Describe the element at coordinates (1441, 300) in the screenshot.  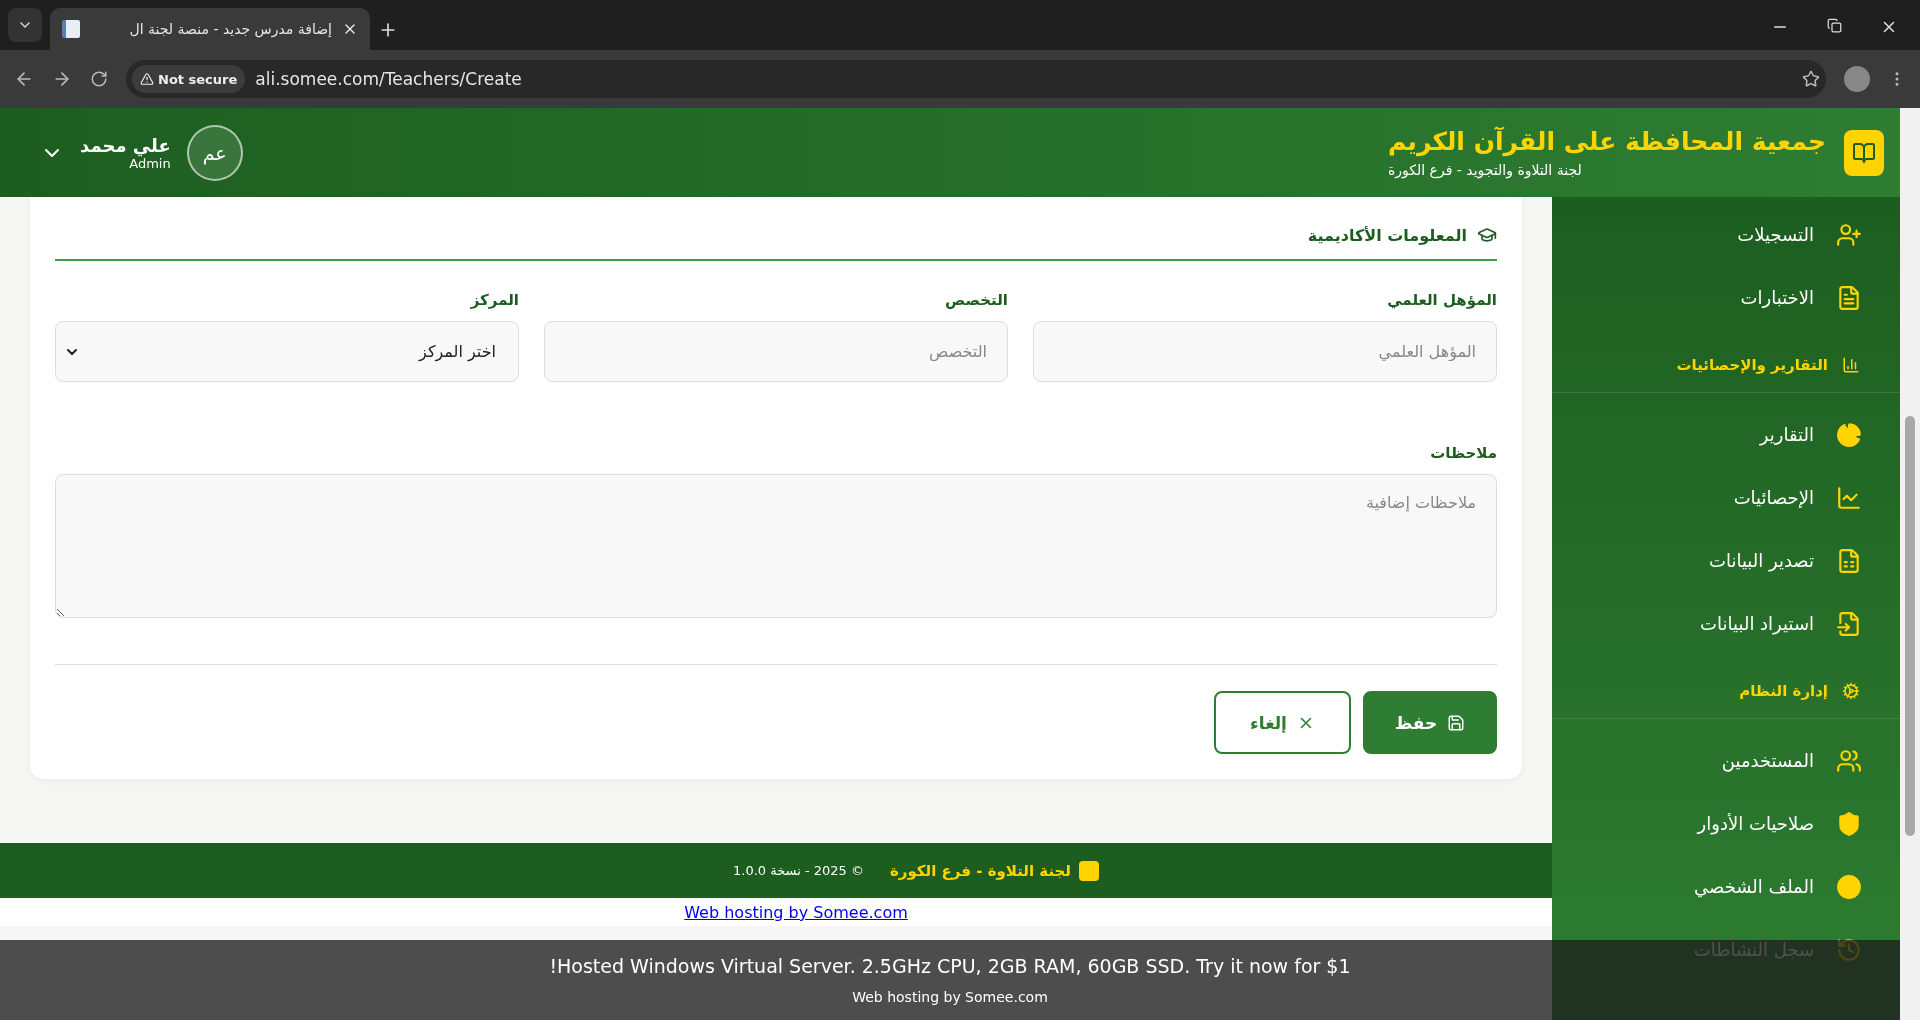
I see `field-label: المؤهل العلمي` at that location.